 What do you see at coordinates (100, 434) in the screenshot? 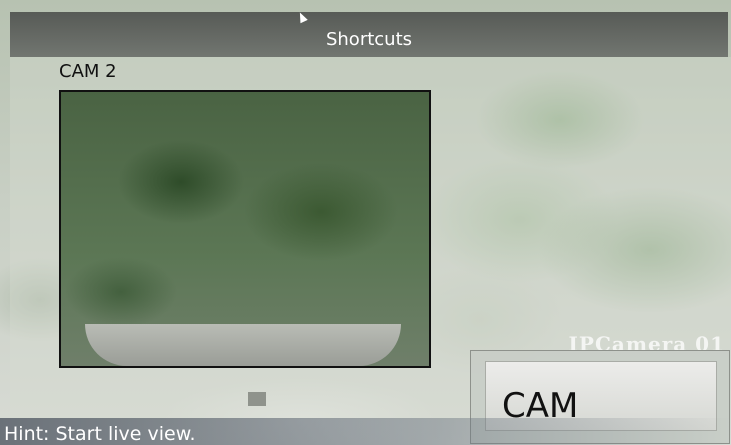
I see `hint-text: Hint: Start live view.` at bounding box center [100, 434].